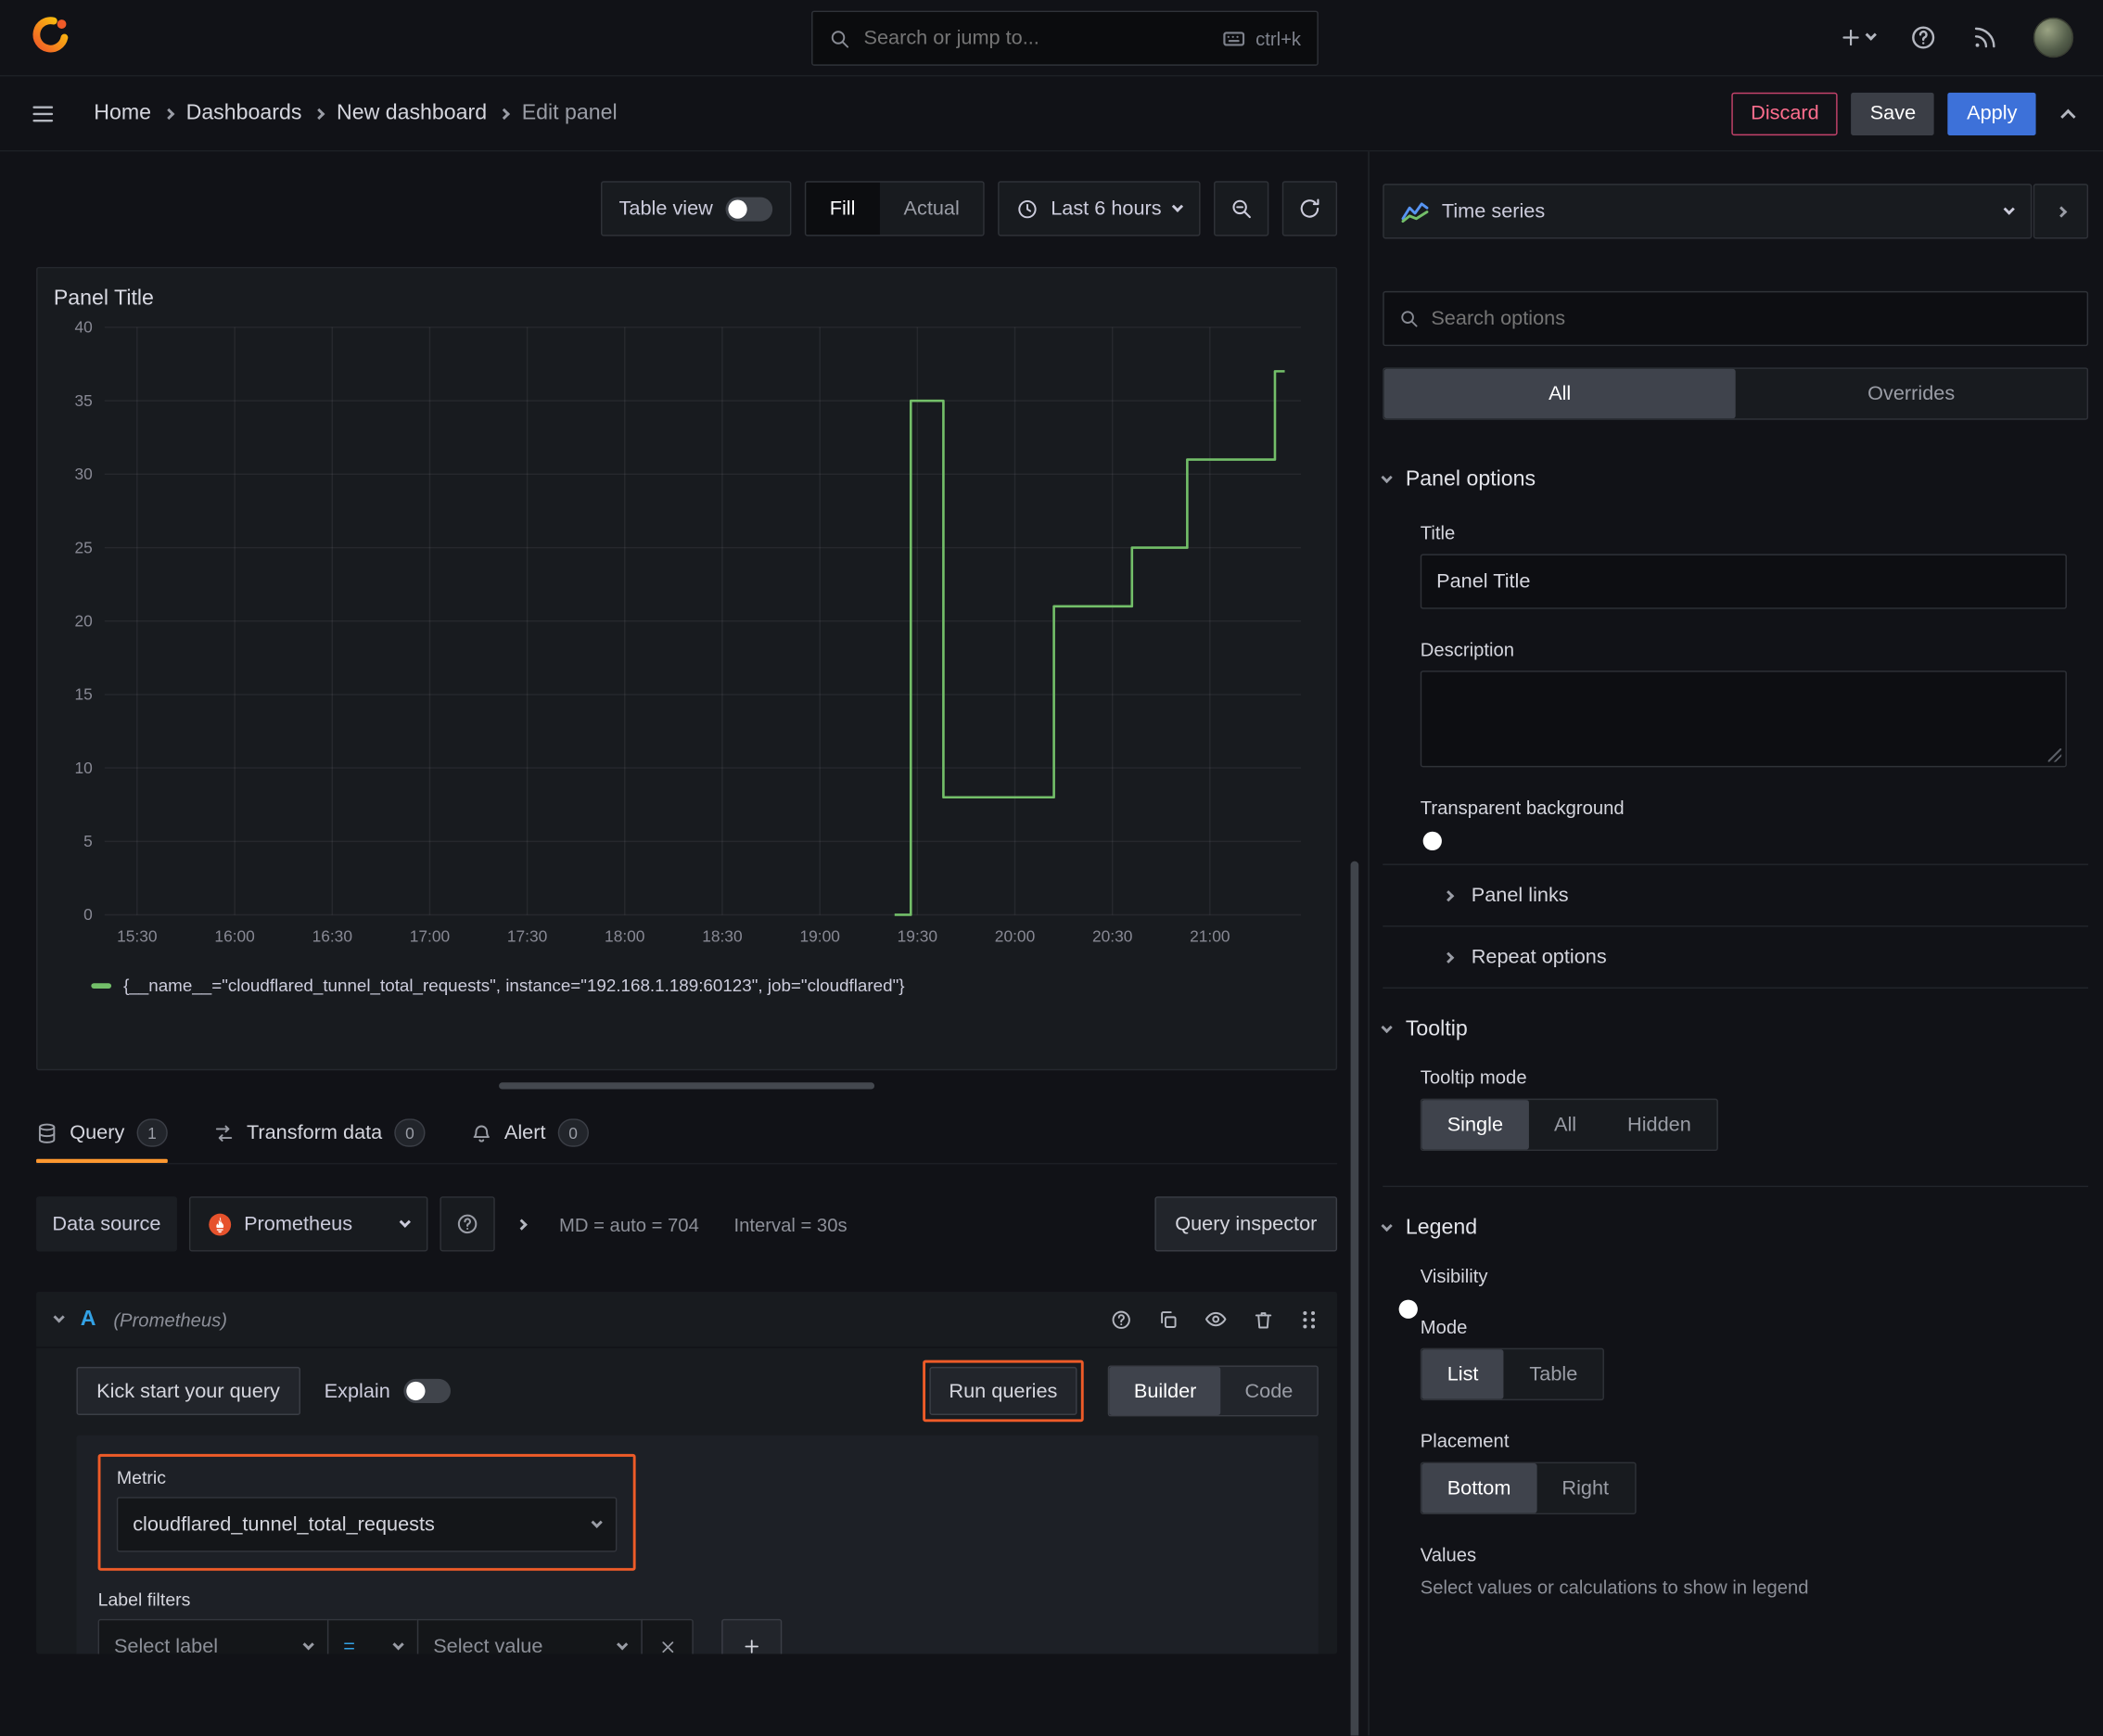 Image resolution: width=2103 pixels, height=1736 pixels. What do you see at coordinates (43, 114) in the screenshot?
I see `menu-toggle-button` at bounding box center [43, 114].